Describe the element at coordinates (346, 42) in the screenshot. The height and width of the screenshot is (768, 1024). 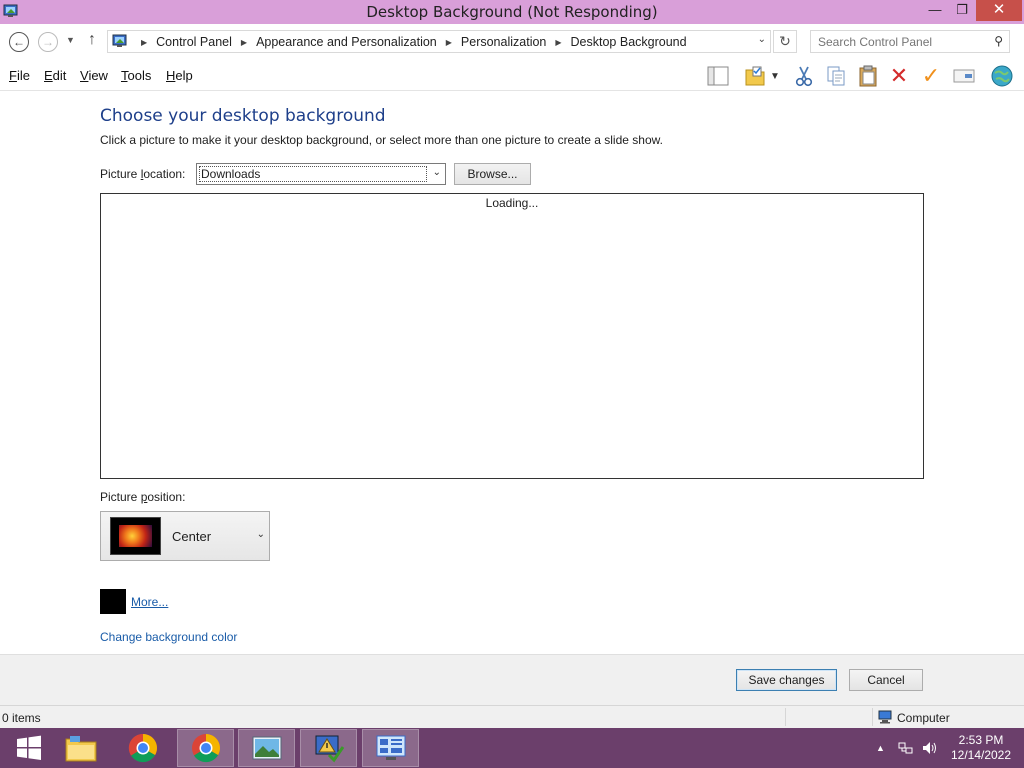
I see `breadcrumb-appearance: Appearance and Personalization` at that location.